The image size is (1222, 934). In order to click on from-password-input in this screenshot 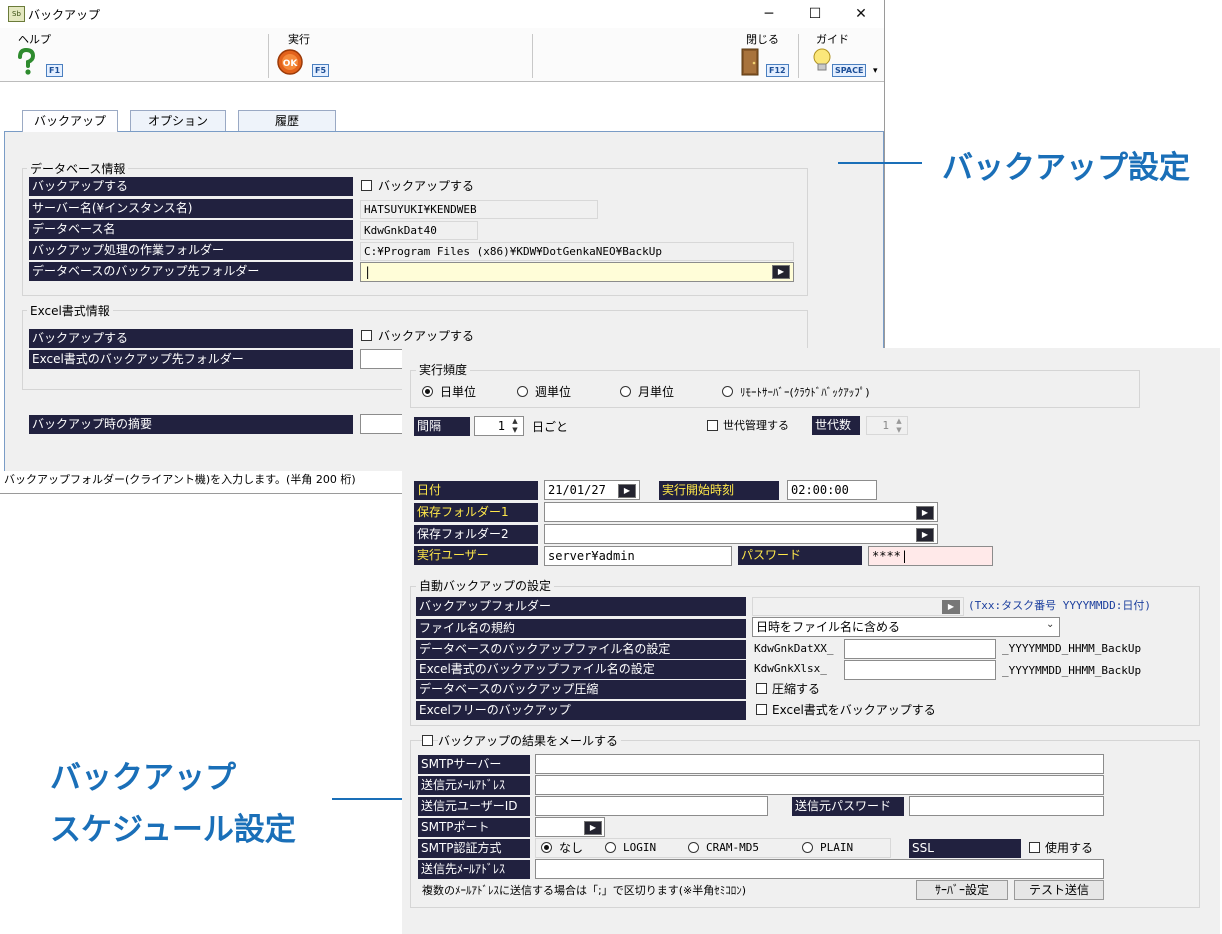, I will do `click(1006, 806)`.